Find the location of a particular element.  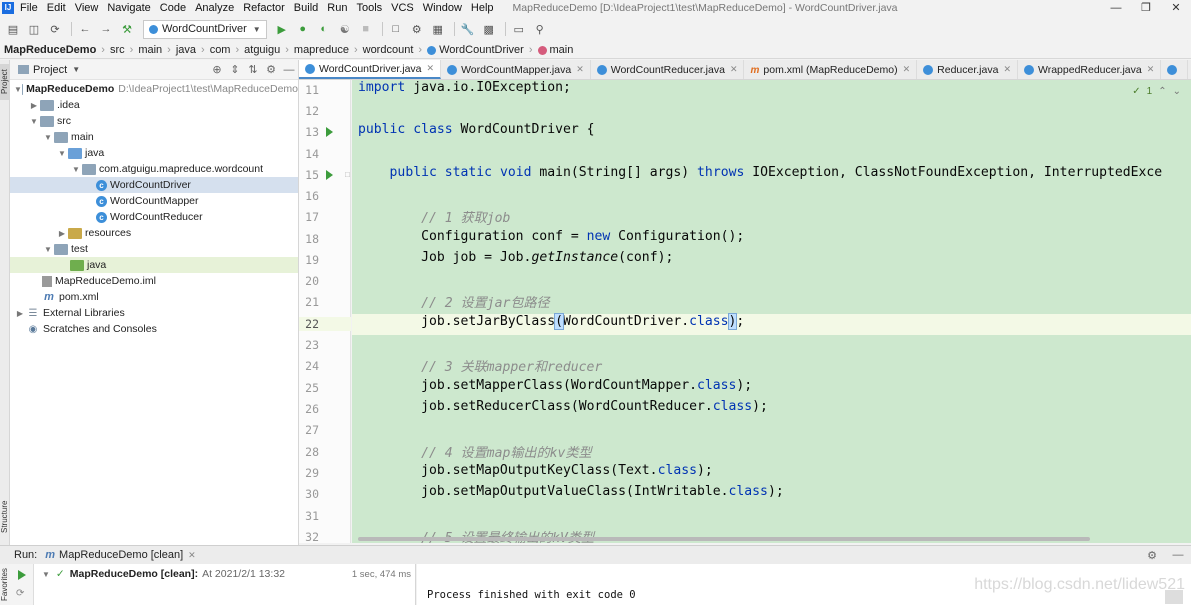

menu-run: Run is located at coordinates (337, 8).